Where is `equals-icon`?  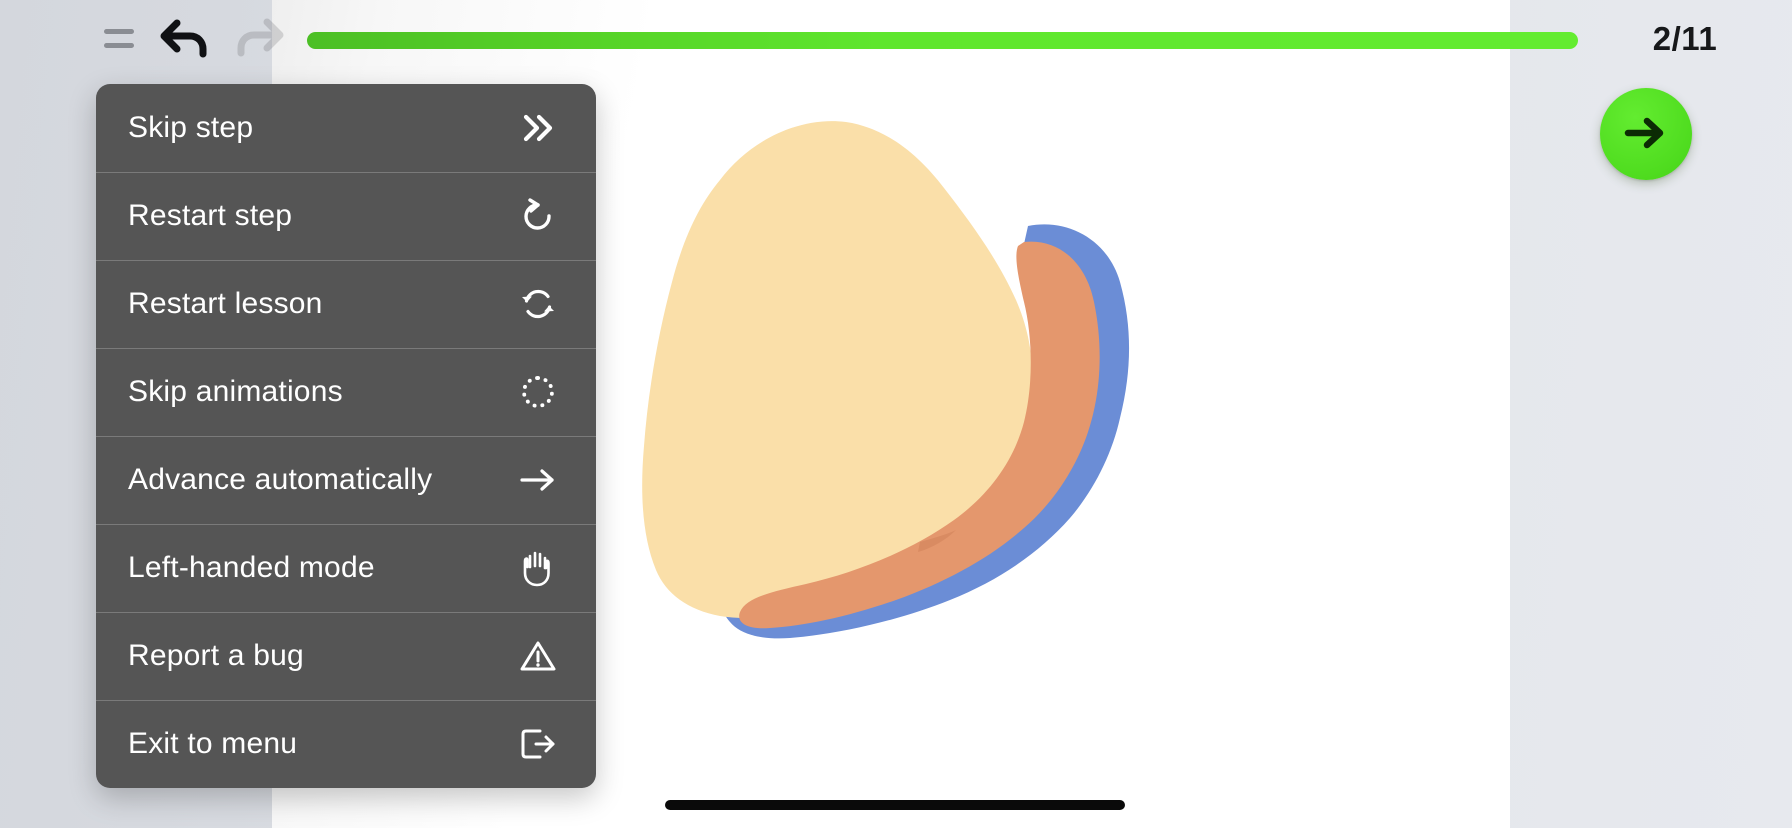 equals-icon is located at coordinates (119, 38).